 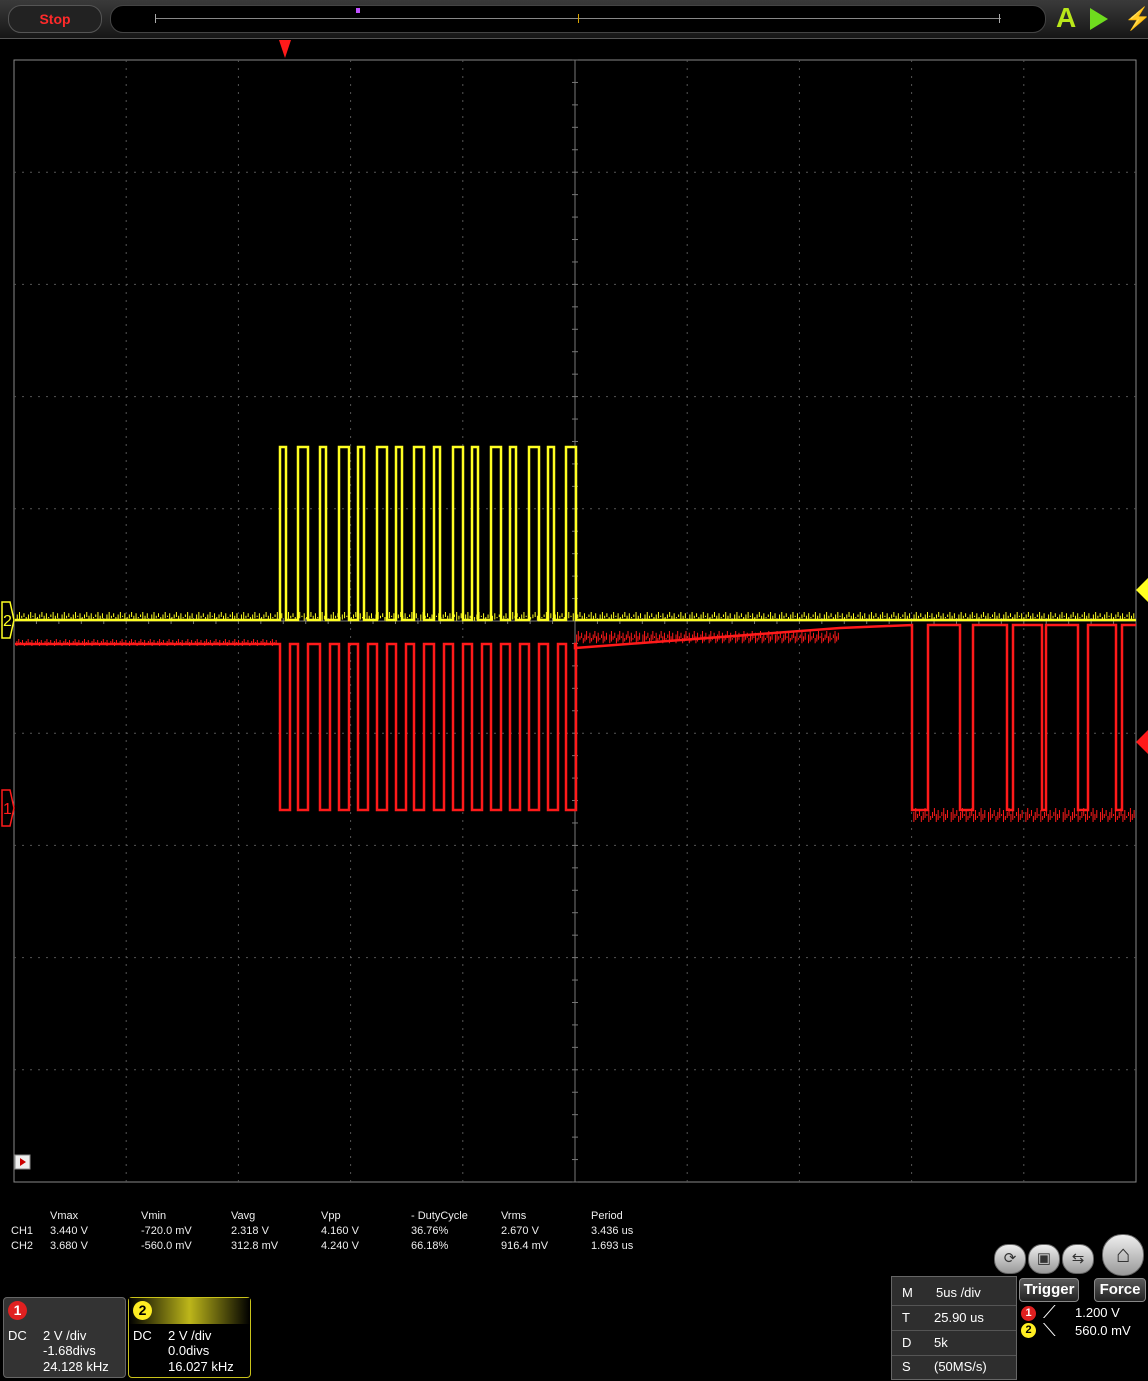 I want to click on ch2-trigger-level-marker, so click(x=1142, y=590).